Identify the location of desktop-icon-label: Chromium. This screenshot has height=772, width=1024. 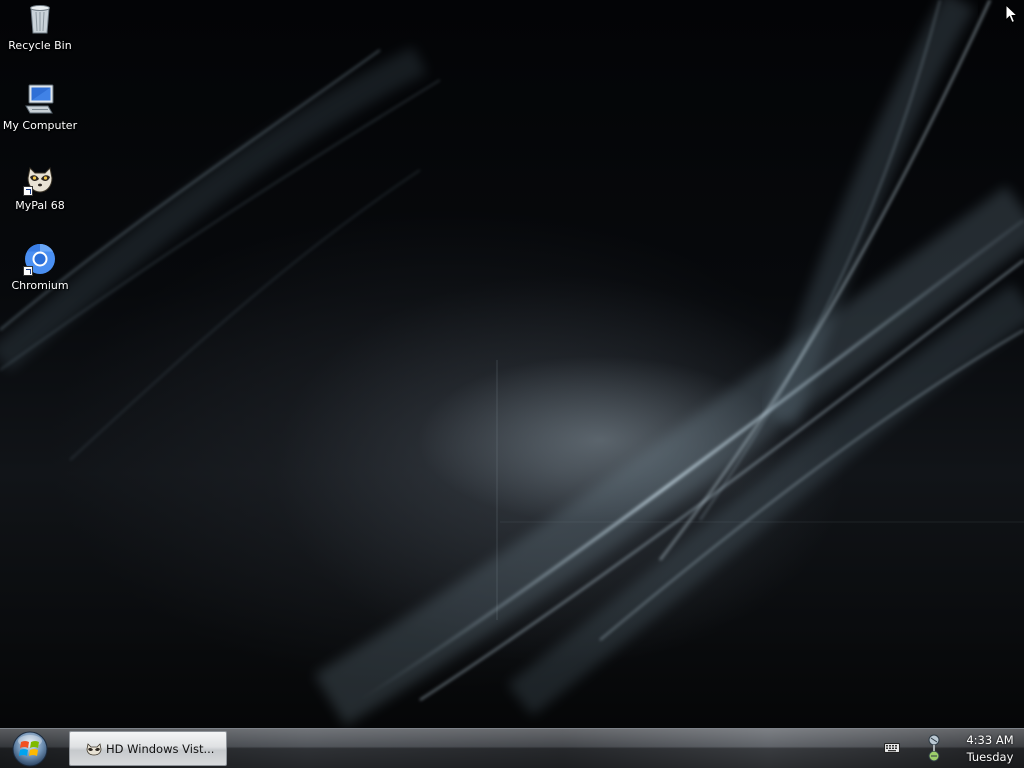
(40, 285).